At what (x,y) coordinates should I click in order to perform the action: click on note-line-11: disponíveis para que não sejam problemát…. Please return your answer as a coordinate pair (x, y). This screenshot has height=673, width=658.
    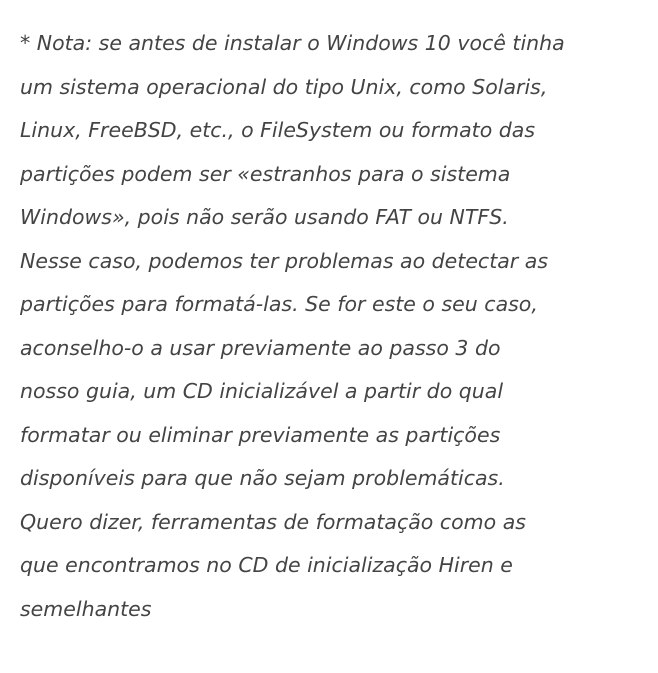
    Looking at the image, I should click on (262, 478).